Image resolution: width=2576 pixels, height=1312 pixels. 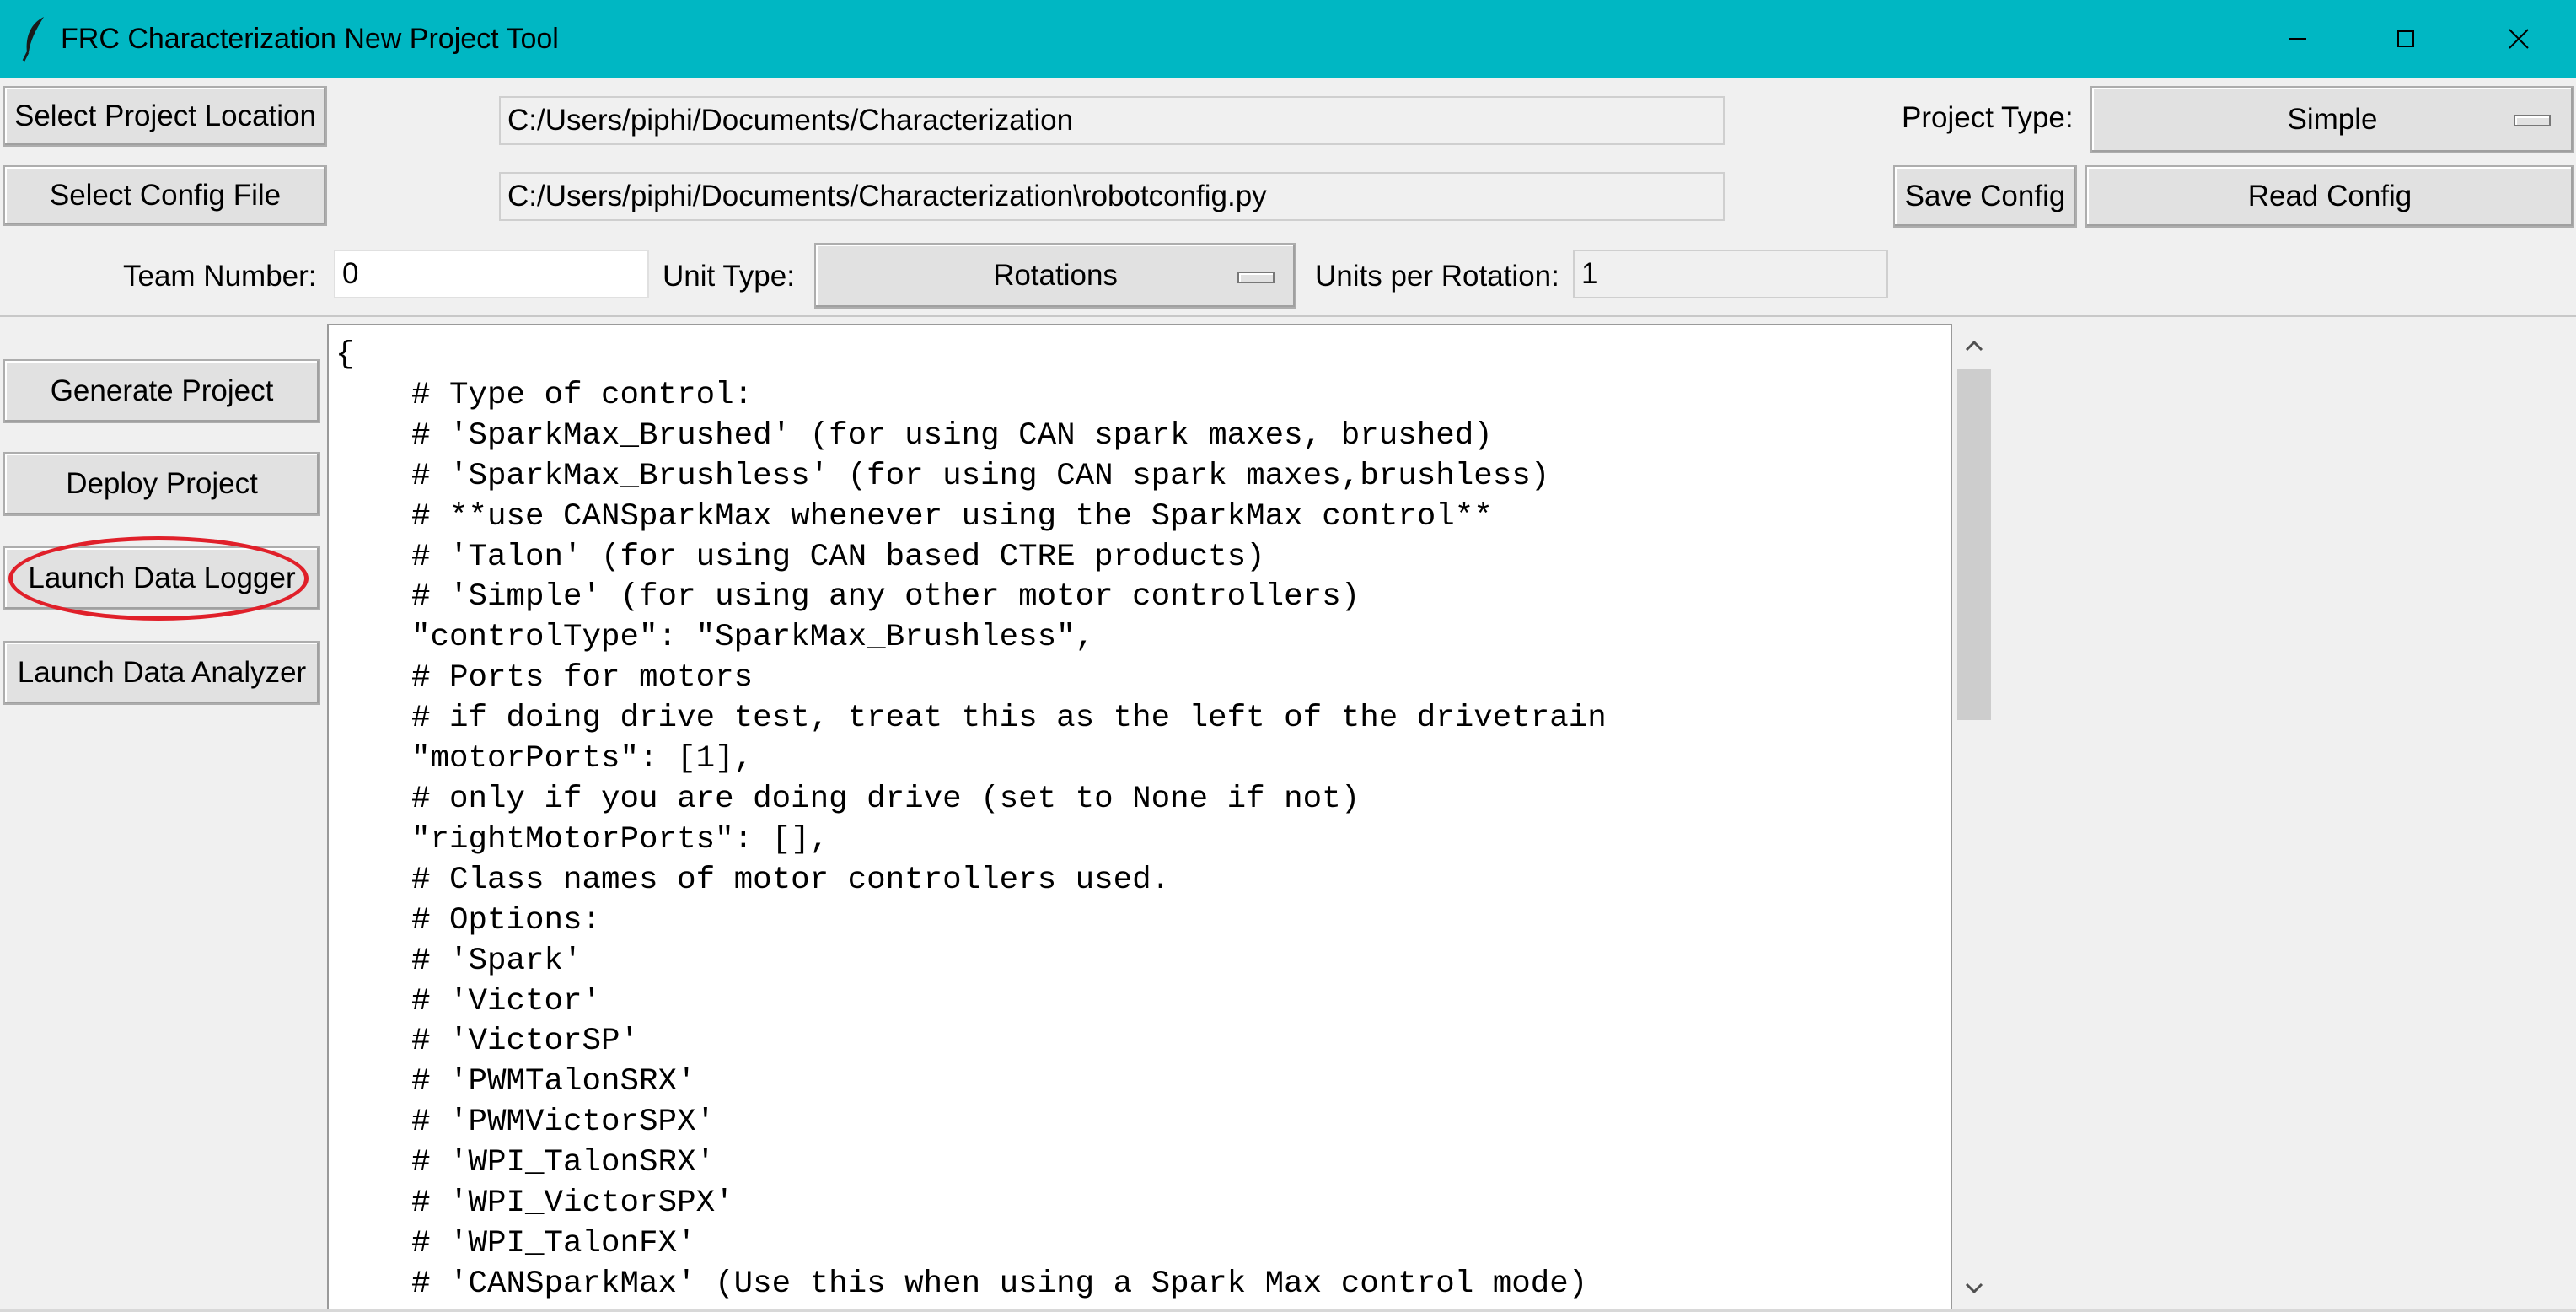 I want to click on scroll-thumb, so click(x=1974, y=544).